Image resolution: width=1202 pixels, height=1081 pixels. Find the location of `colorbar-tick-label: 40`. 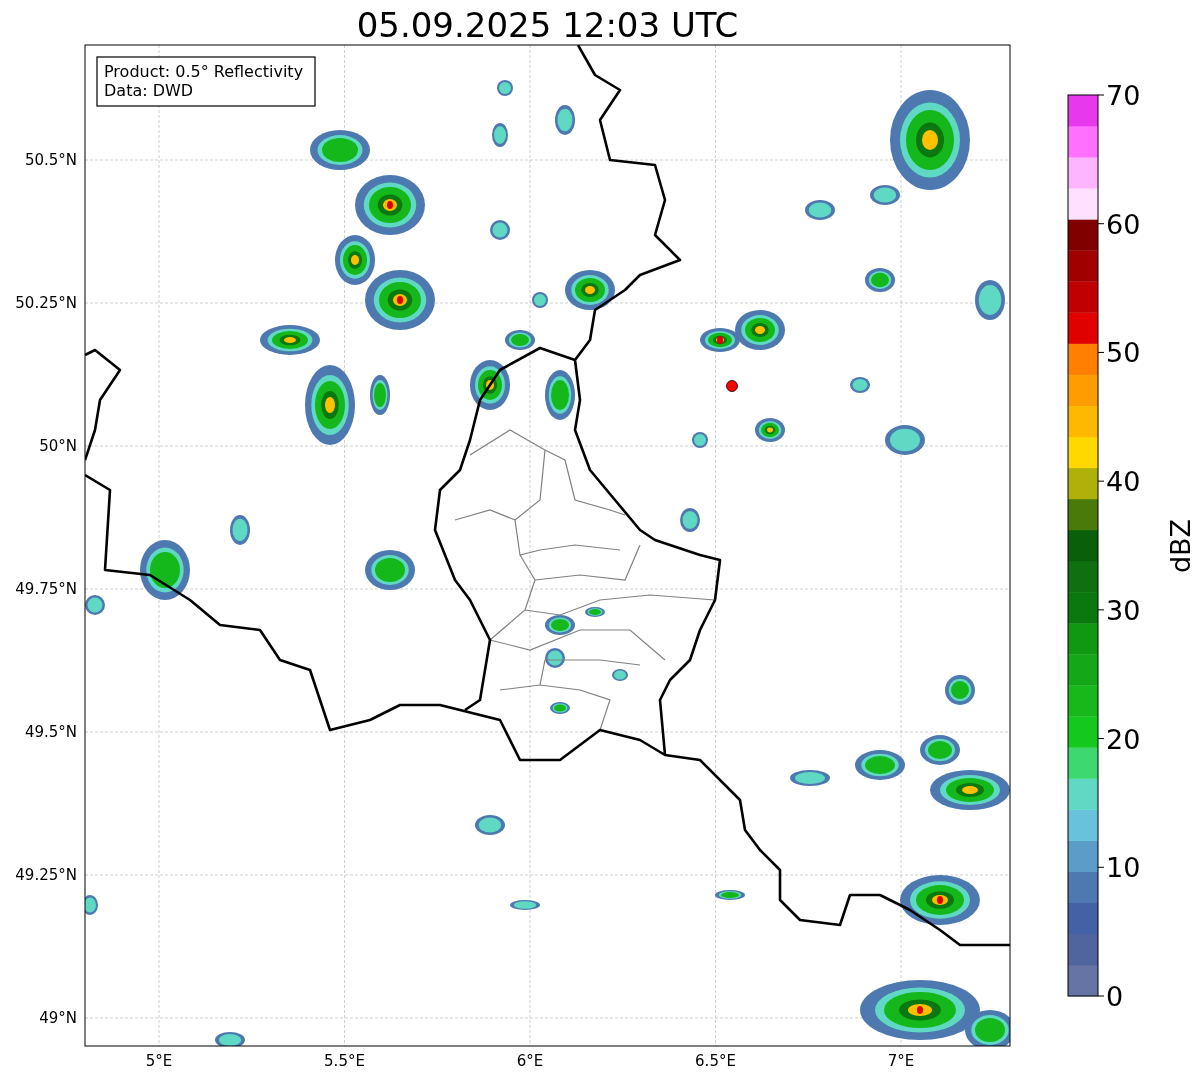

colorbar-tick-label: 40 is located at coordinates (1123, 482).